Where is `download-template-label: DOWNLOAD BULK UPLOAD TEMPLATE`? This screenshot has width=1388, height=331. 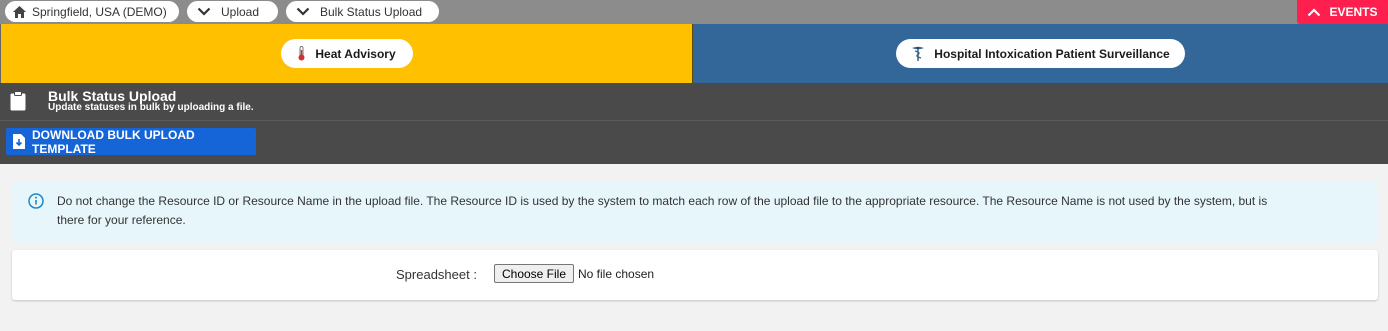 download-template-label: DOWNLOAD BULK UPLOAD TEMPLATE is located at coordinates (113, 141).